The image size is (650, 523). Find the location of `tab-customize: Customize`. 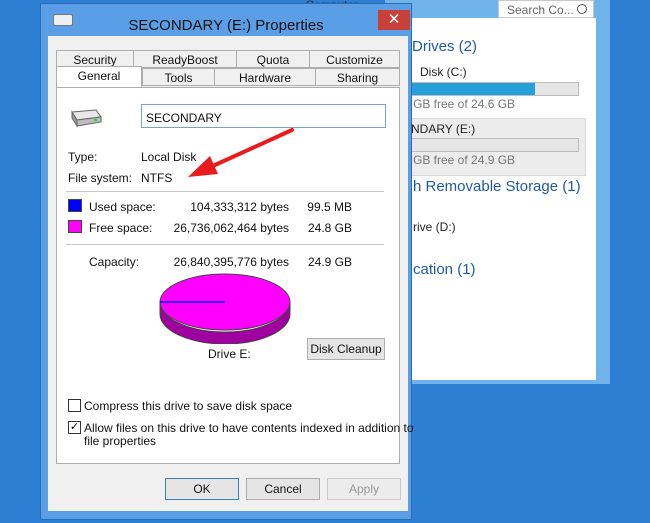

tab-customize: Customize is located at coordinates (354, 59).